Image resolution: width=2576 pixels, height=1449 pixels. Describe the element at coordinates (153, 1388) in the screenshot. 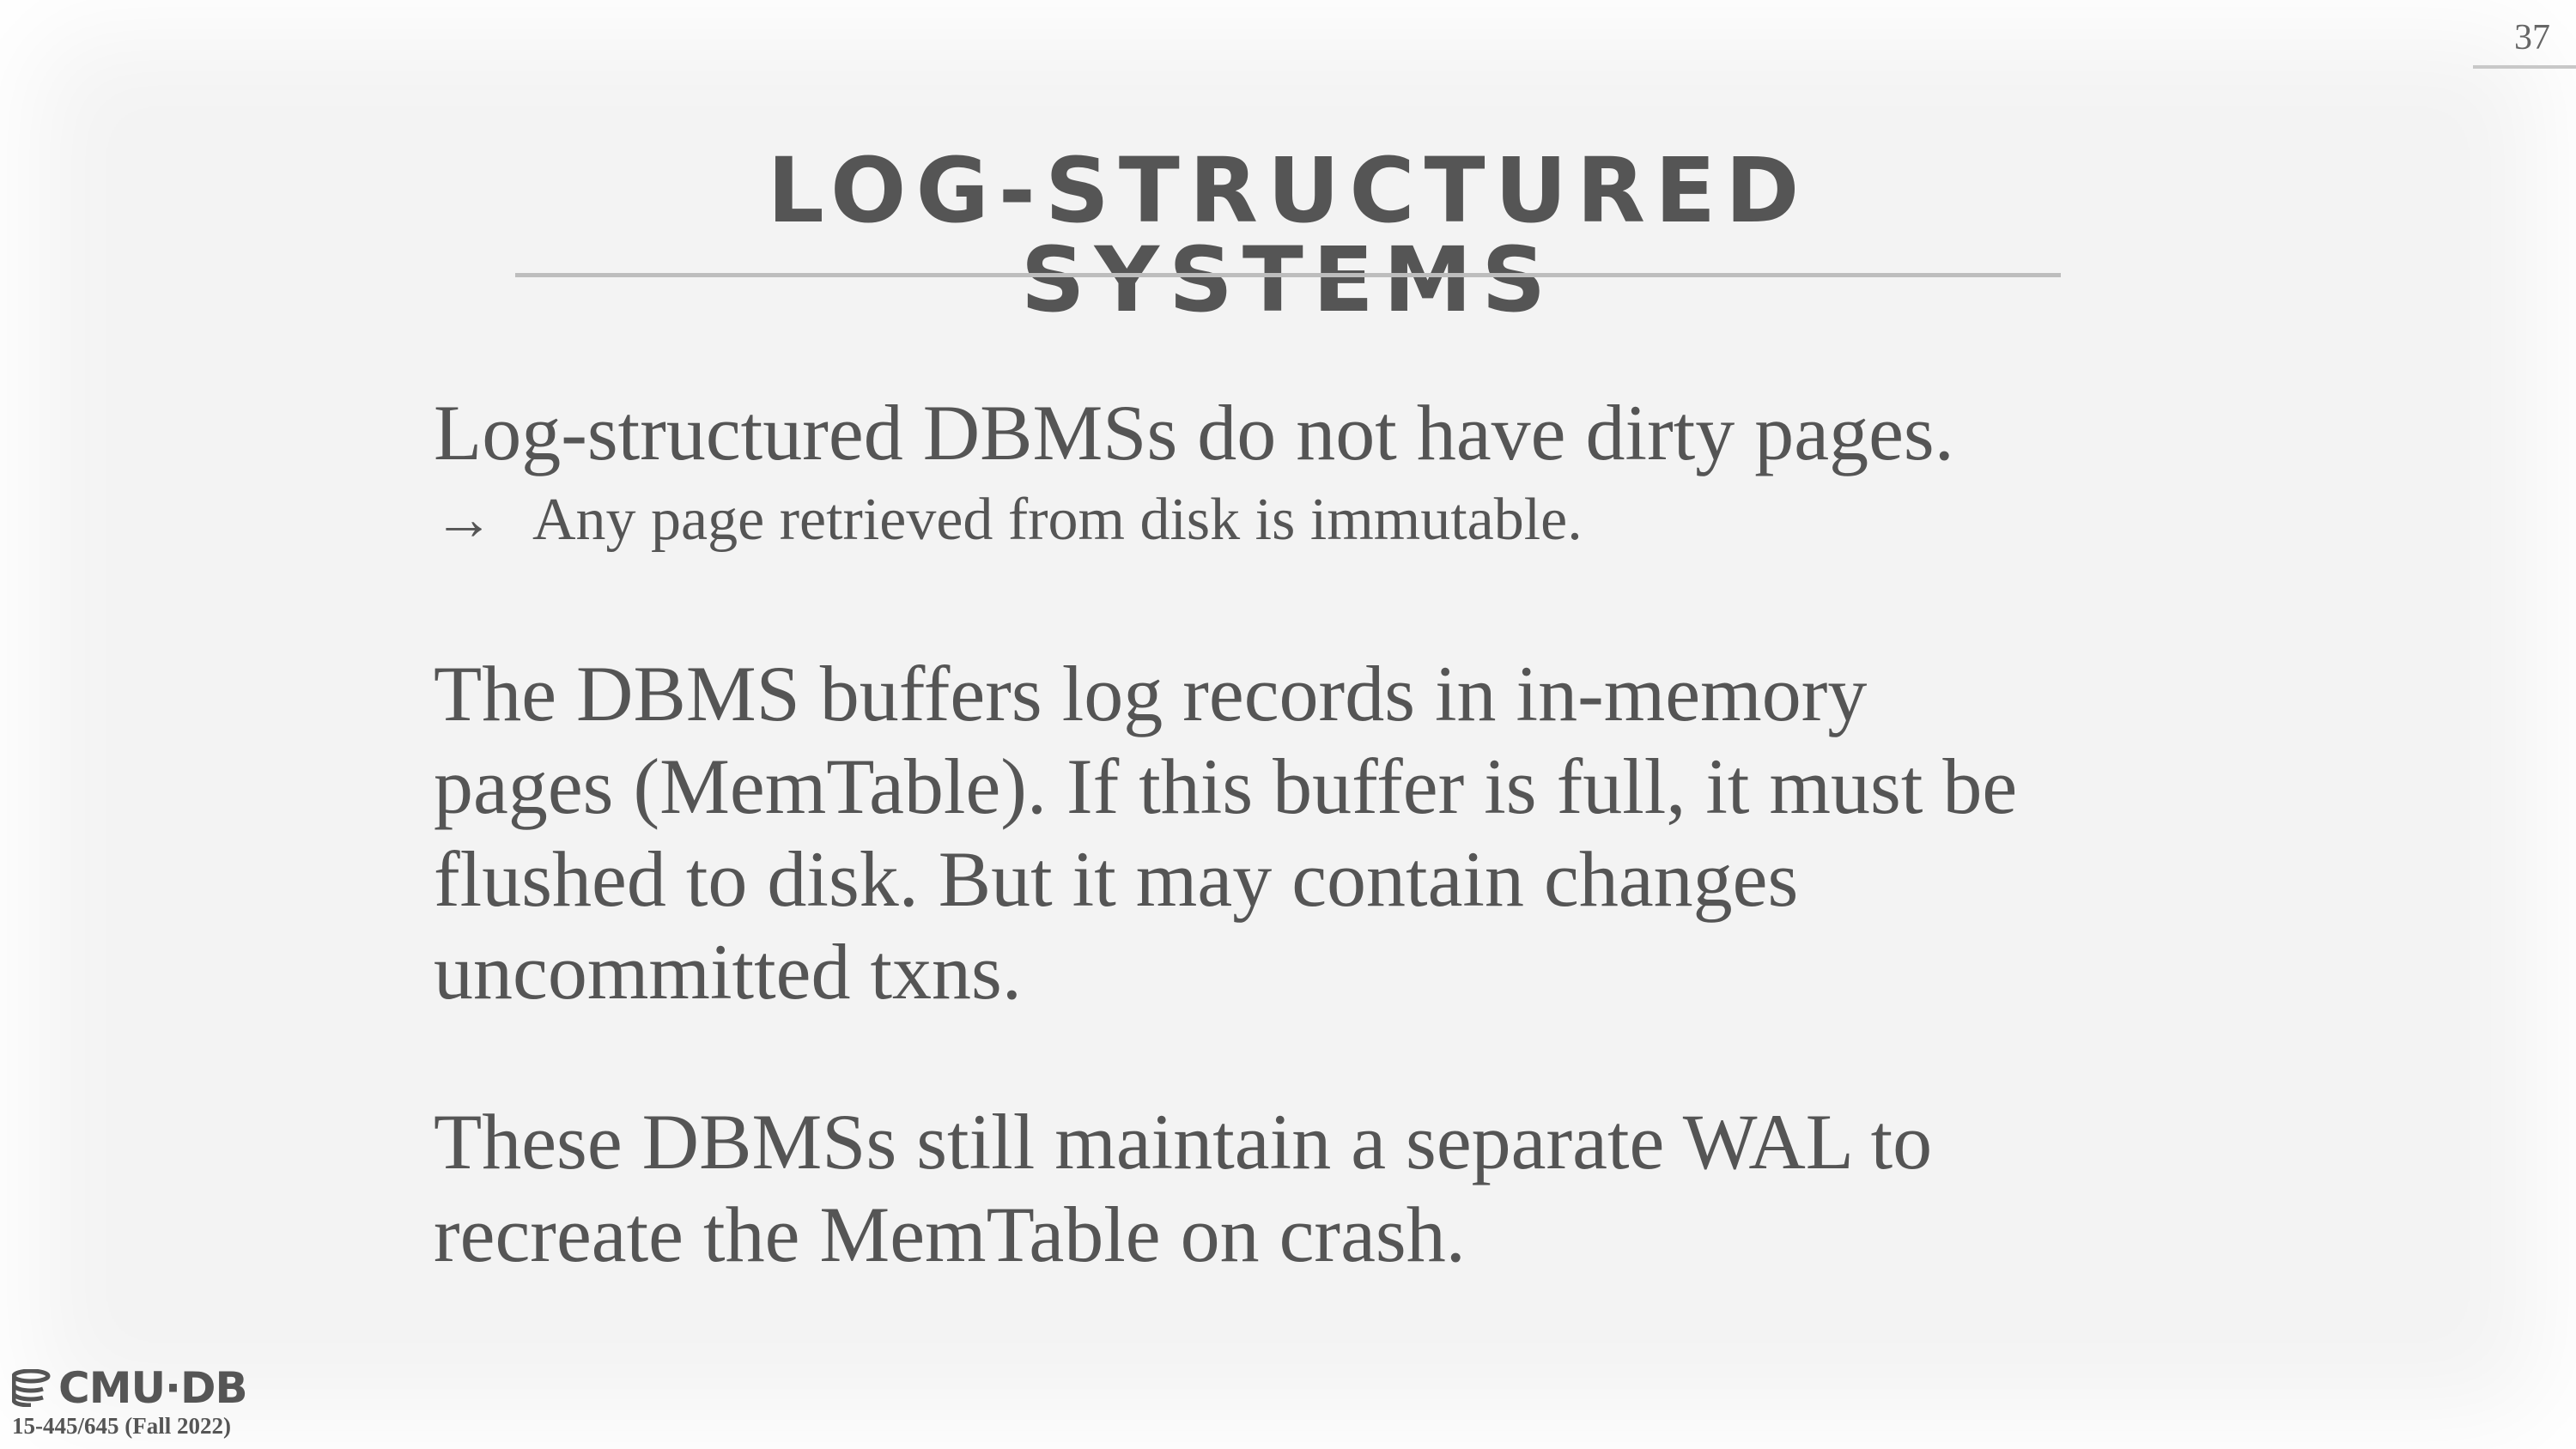

I see `logo-text: CMU·DB` at that location.